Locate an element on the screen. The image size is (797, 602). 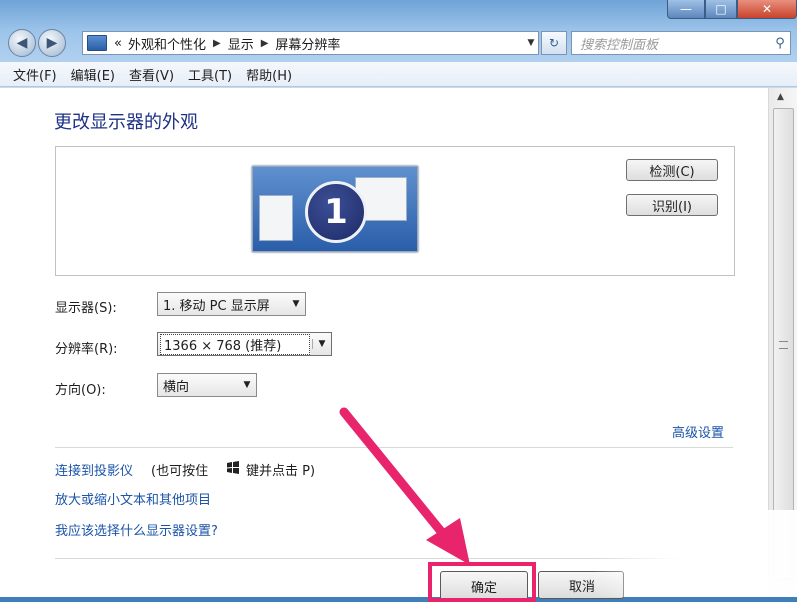
text-size-link: 放大或缩小文本和其他项目 is located at coordinates (133, 498).